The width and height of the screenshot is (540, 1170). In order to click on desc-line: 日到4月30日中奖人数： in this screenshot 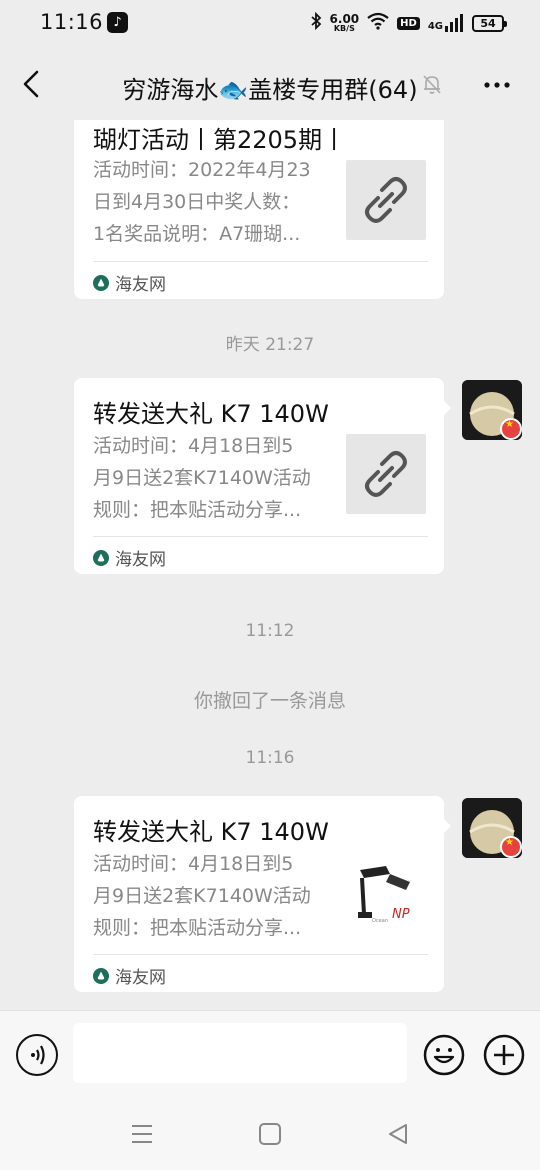, I will do `click(197, 202)`.